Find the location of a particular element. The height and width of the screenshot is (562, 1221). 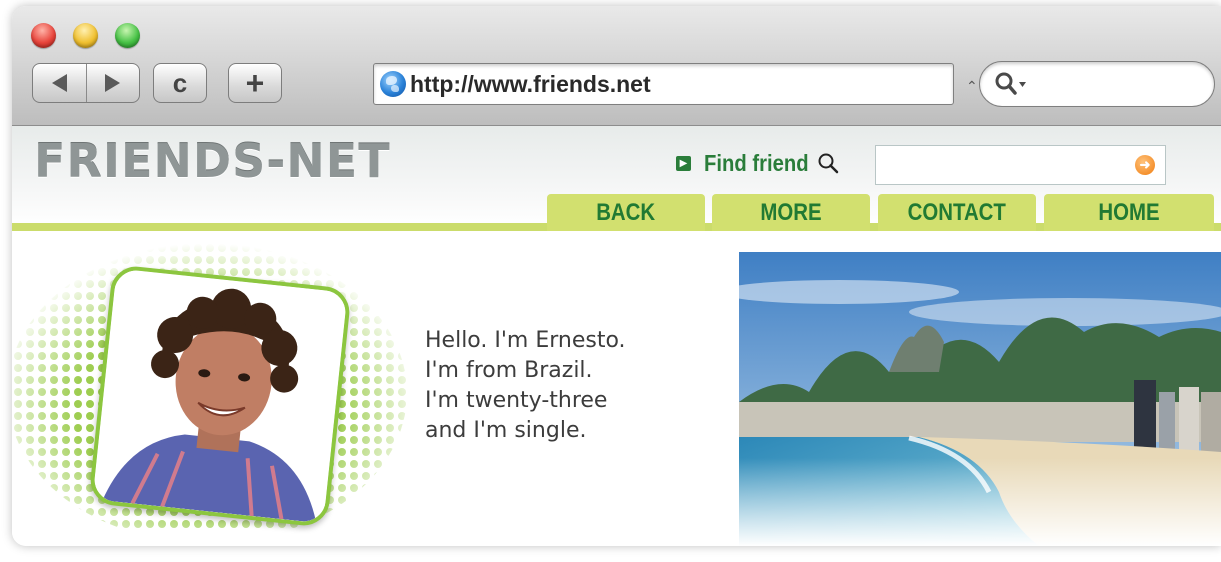

find-friend: ▶ Find friend is located at coordinates (758, 163).